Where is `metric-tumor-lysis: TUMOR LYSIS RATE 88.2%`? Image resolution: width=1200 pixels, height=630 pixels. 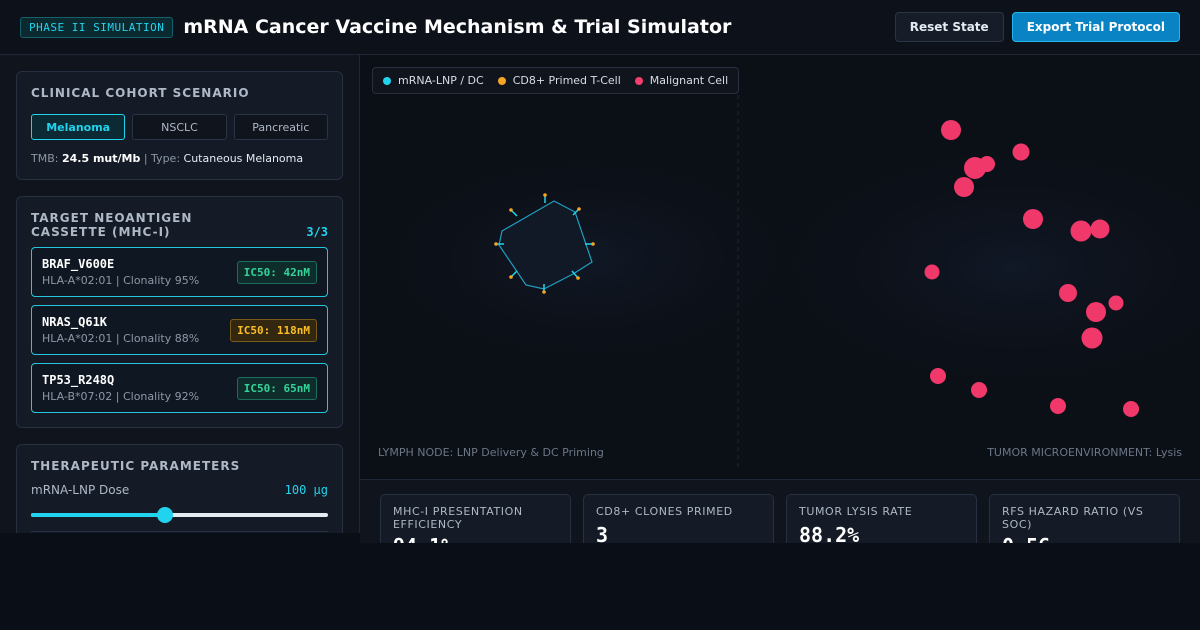 metric-tumor-lysis: TUMOR LYSIS RATE 88.2% is located at coordinates (881, 518).